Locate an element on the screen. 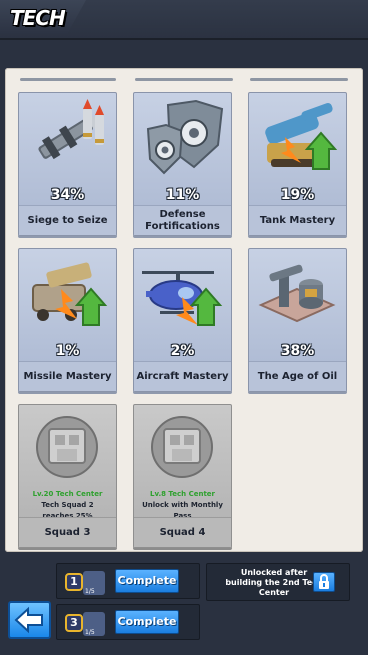 This screenshot has height=655, width=368. arrow-left-icon is located at coordinates (28, 620).